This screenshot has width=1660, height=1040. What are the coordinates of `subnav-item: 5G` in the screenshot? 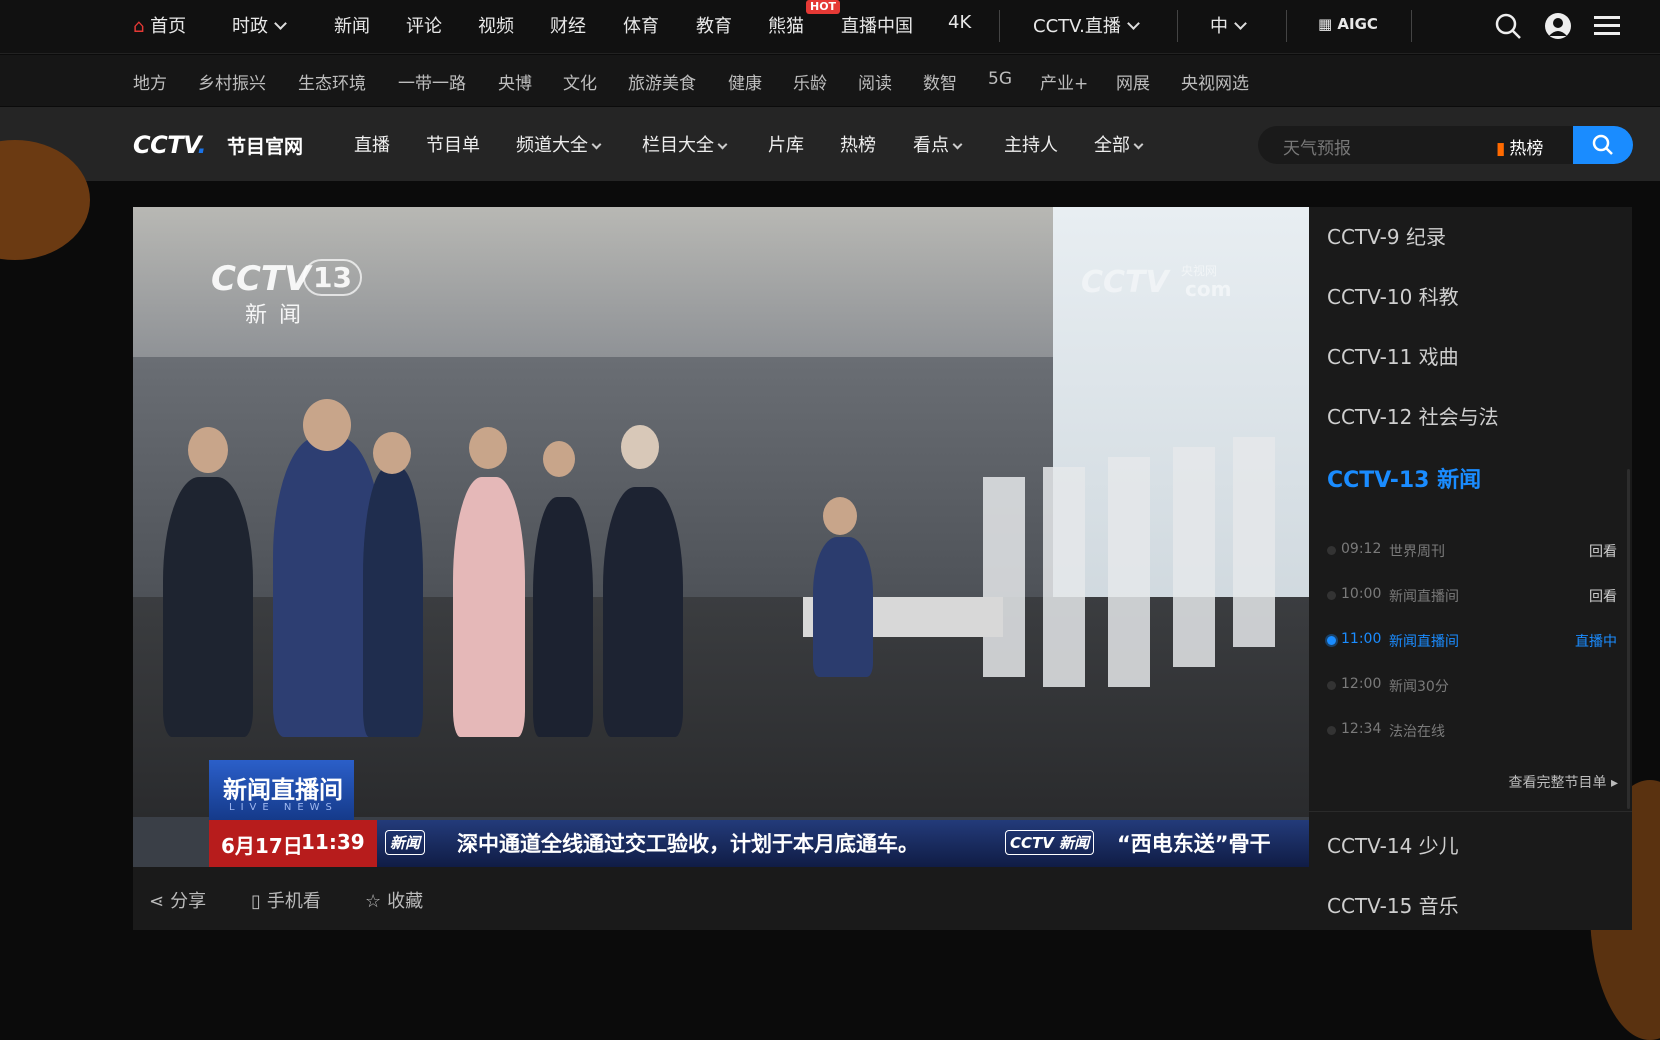 It's located at (1000, 79).